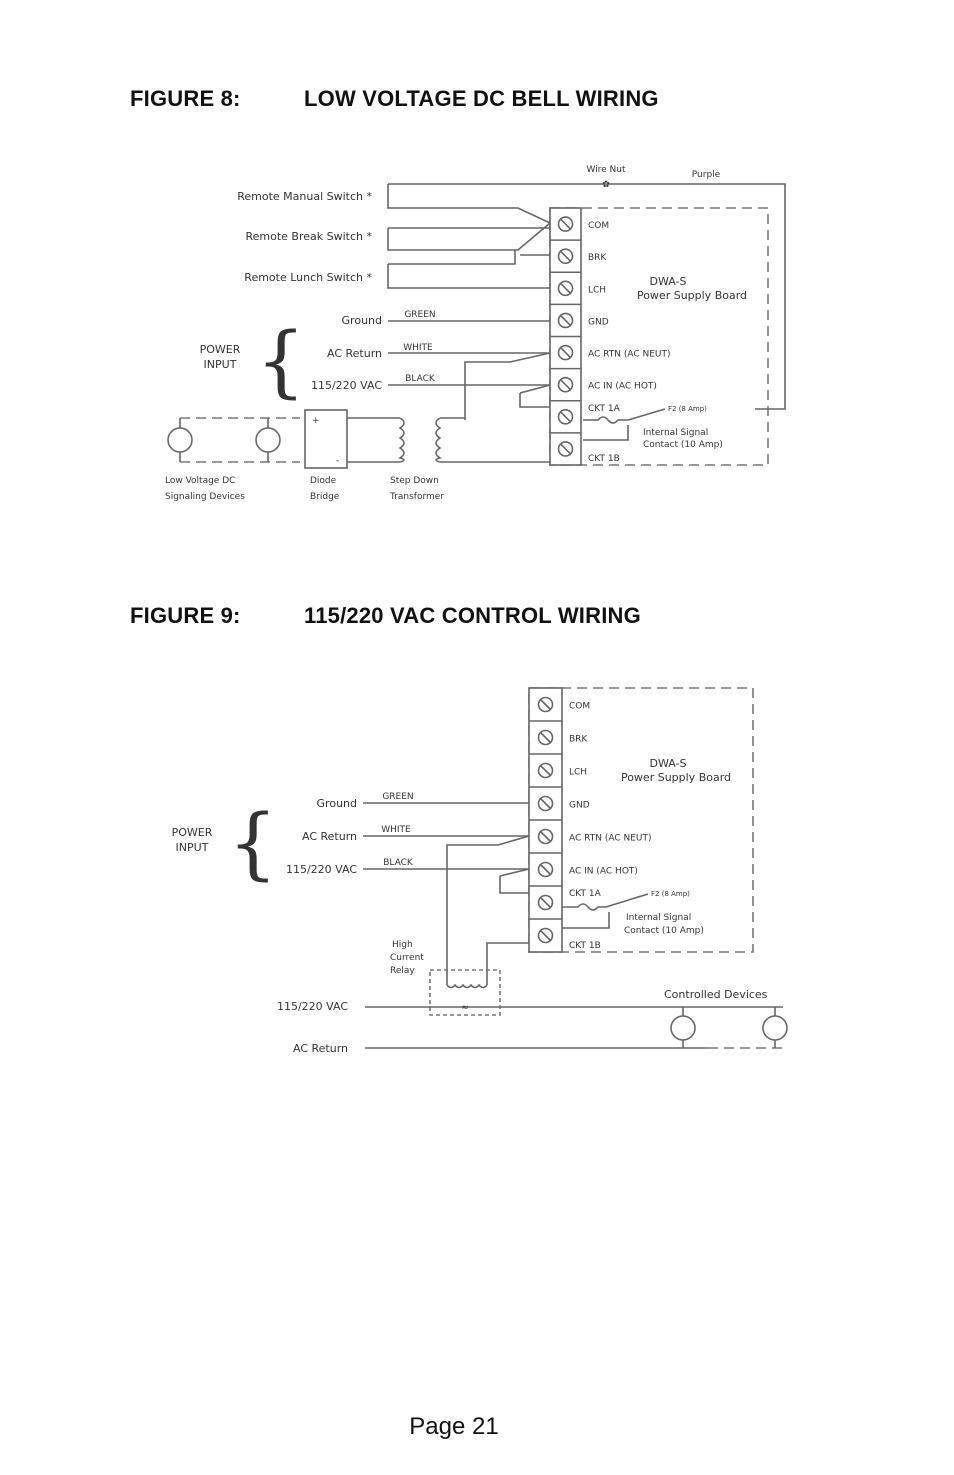 Image resolution: width=954 pixels, height=1475 pixels. What do you see at coordinates (337, 803) in the screenshot?
I see `ground-label: Ground` at bounding box center [337, 803].